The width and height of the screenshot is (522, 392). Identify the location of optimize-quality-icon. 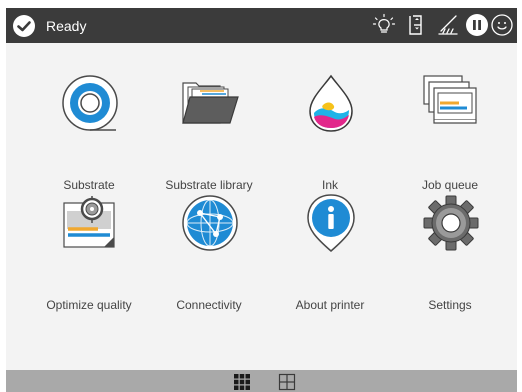
(89, 222).